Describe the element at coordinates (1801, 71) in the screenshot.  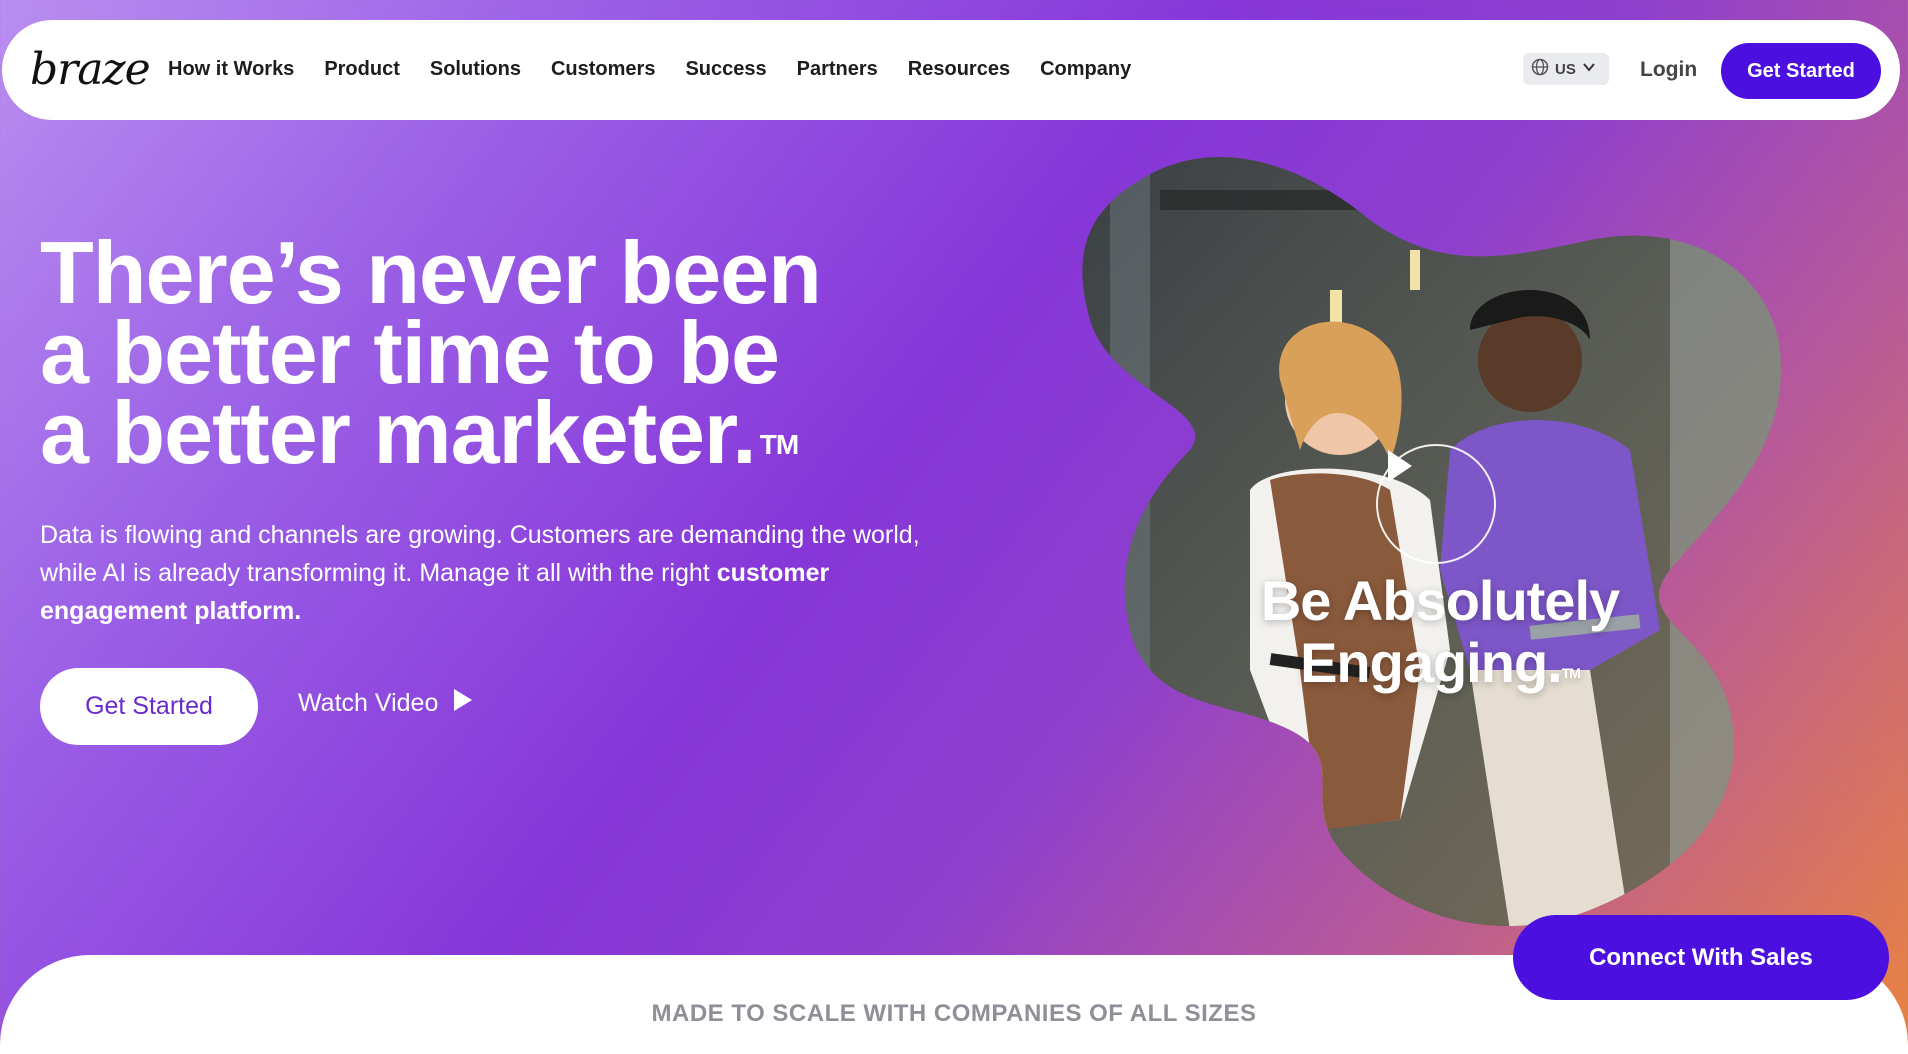
I see `nav-get-started-button: Get Started` at that location.